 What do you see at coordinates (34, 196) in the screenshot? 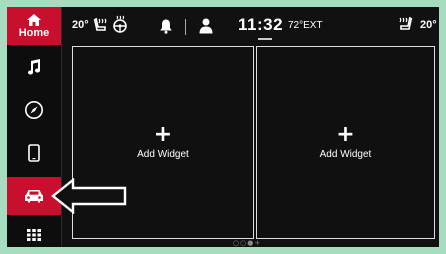
I see `car-icon` at bounding box center [34, 196].